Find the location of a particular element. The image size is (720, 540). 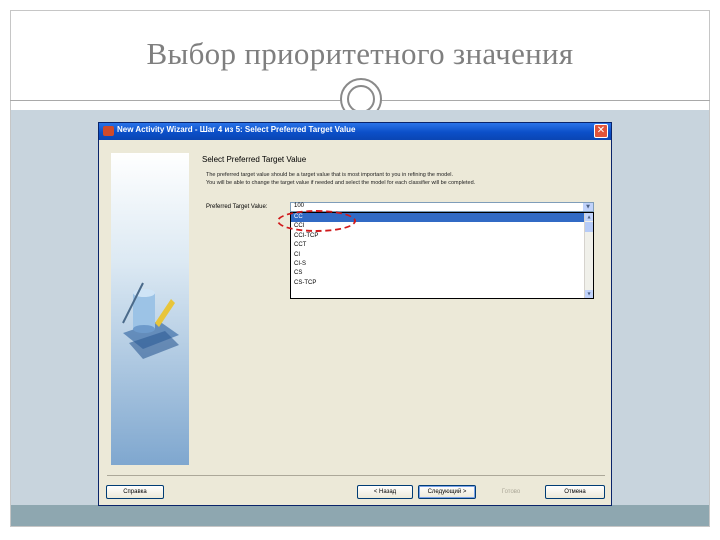

section-header: Select Preferred Target Value is located at coordinates (254, 159).